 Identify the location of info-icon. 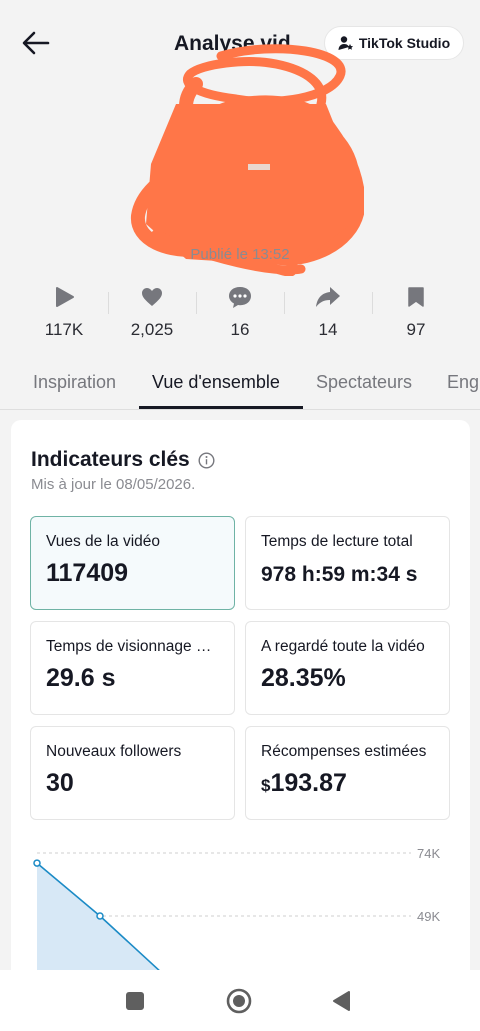
(206, 460).